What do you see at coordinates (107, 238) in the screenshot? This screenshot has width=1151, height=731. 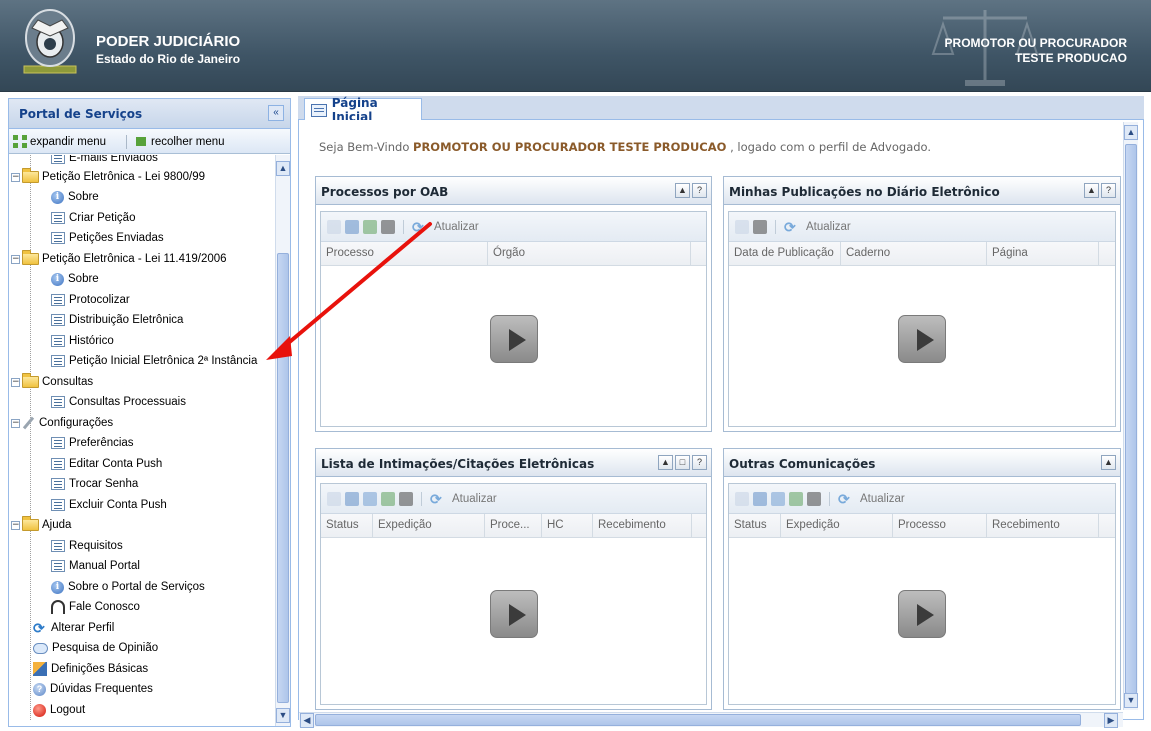 I see `tree-item-peticoes-enviadas: Petições Enviadas` at bounding box center [107, 238].